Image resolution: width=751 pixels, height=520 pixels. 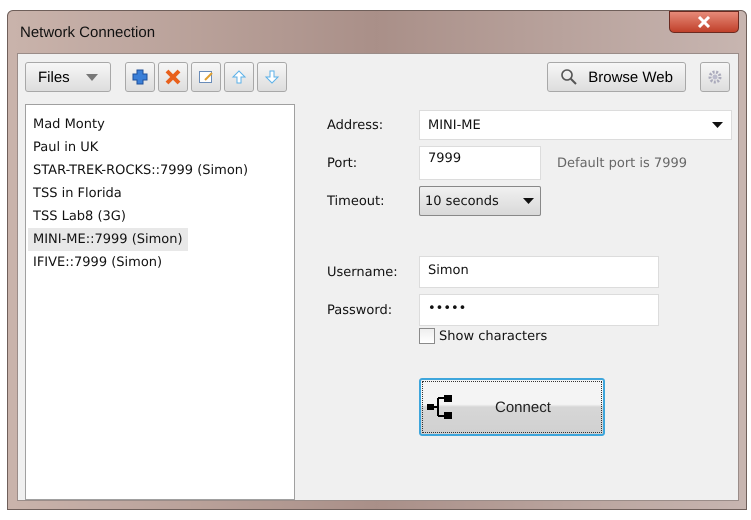 I want to click on files-menu: Files, so click(x=68, y=77).